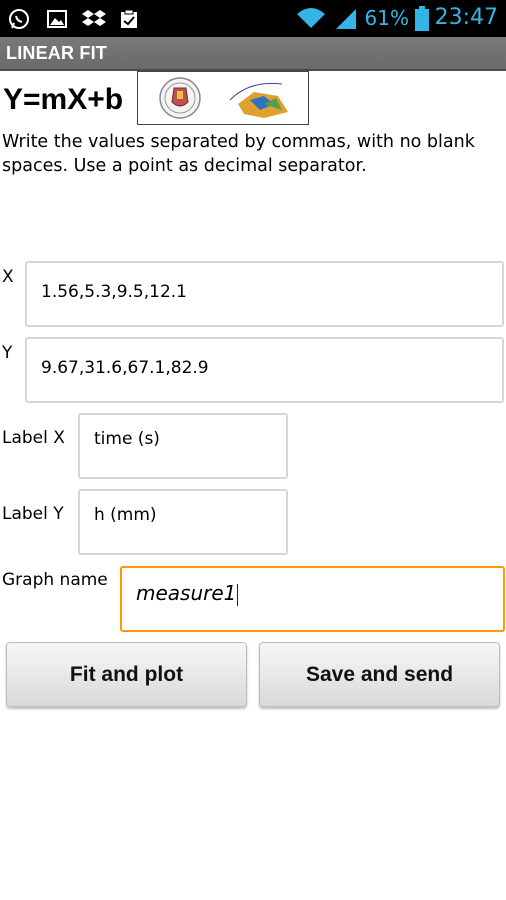 Image resolution: width=506 pixels, height=900 pixels. What do you see at coordinates (261, 100) in the screenshot?
I see `map-graph-logo` at bounding box center [261, 100].